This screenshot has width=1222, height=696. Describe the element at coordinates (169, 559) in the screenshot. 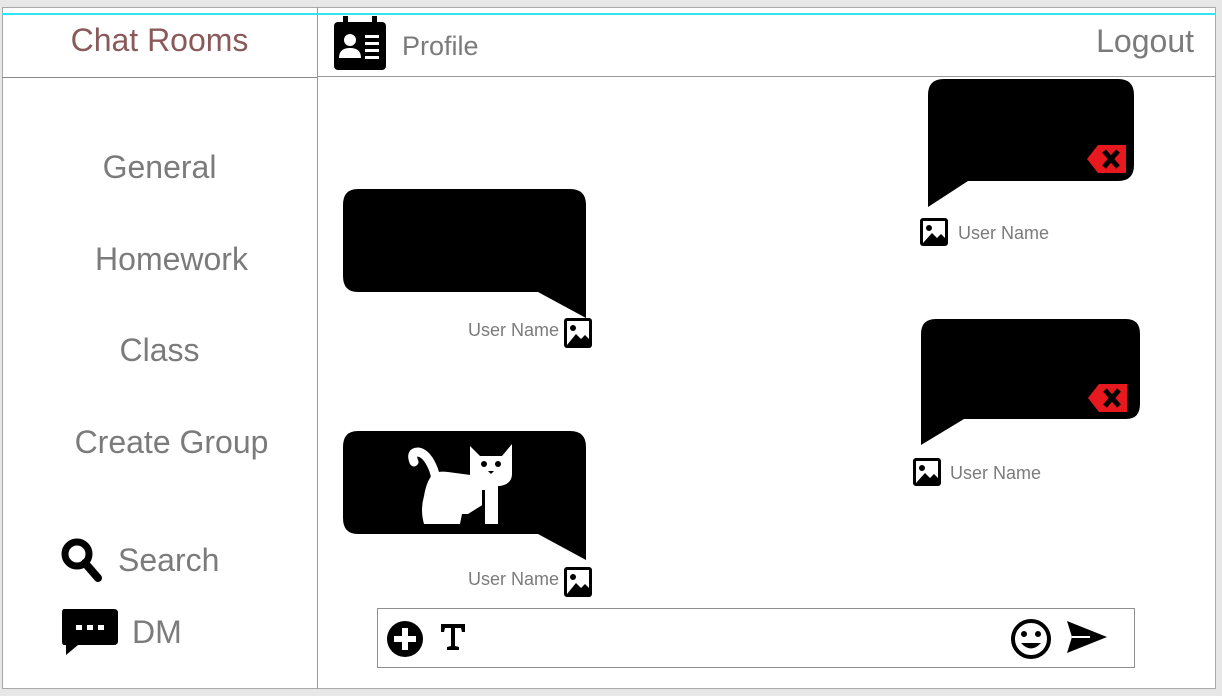

I see `search-label: Search` at that location.